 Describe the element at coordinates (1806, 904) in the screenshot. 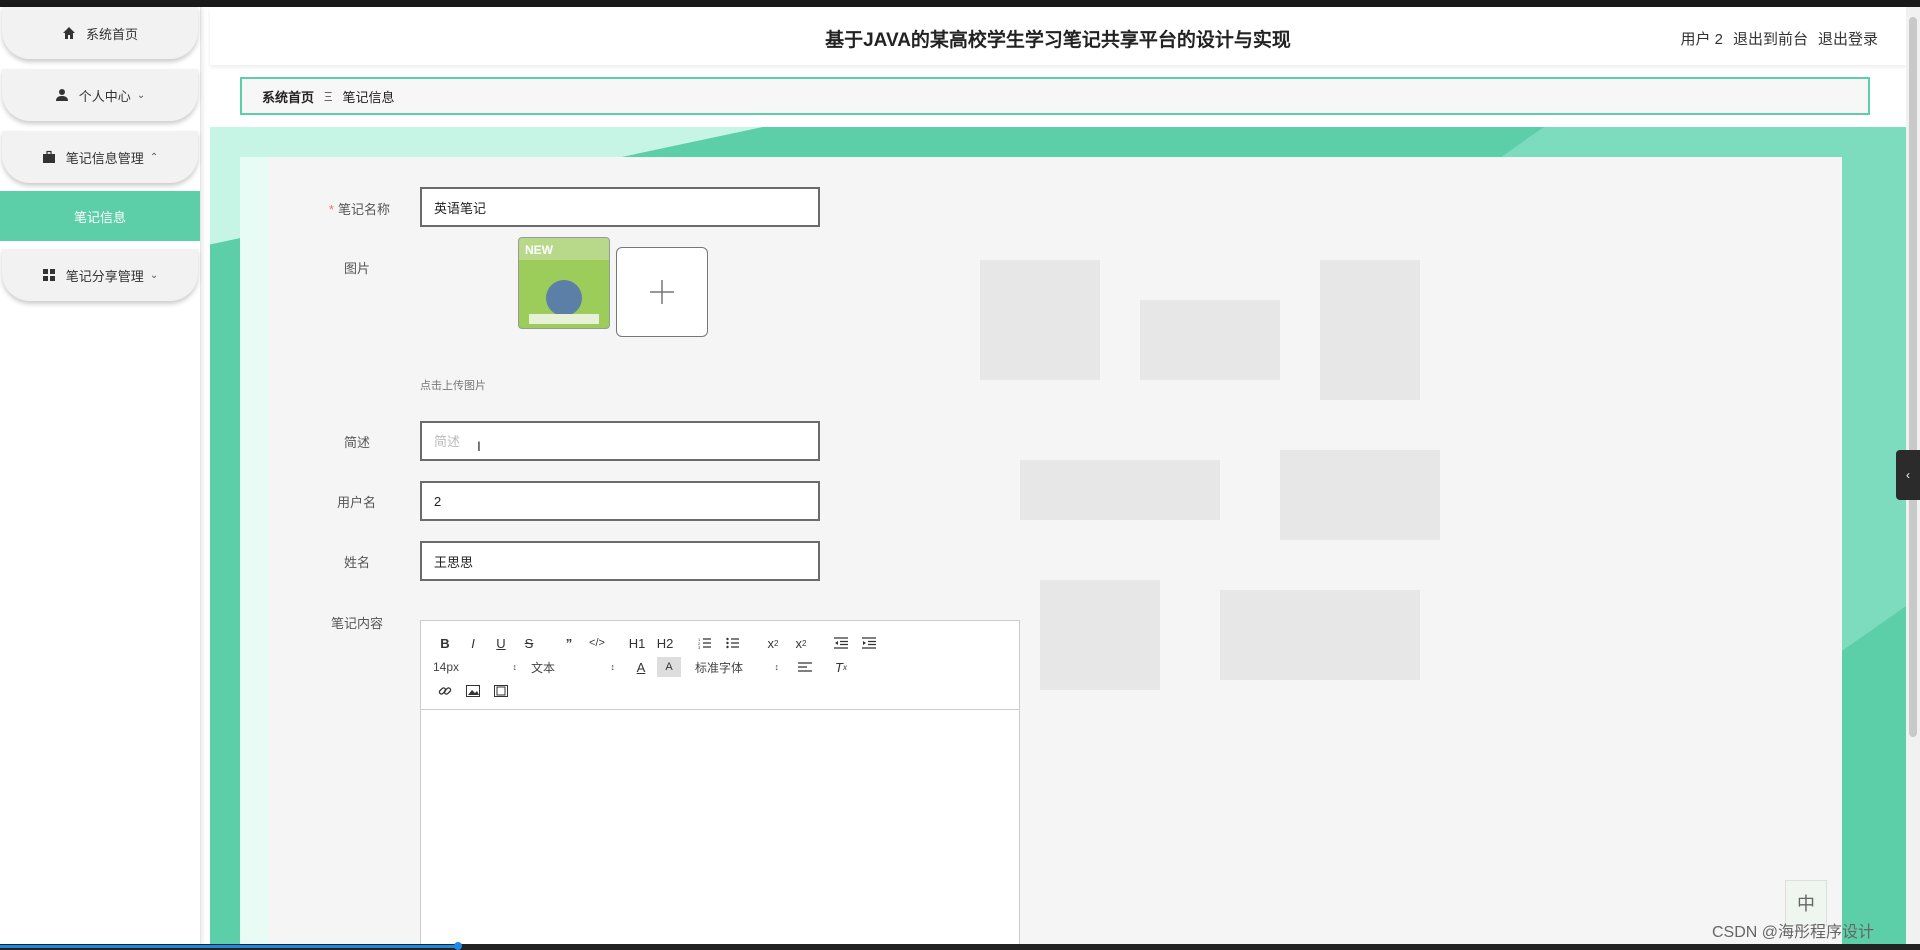

I see `ime-label: 中` at that location.